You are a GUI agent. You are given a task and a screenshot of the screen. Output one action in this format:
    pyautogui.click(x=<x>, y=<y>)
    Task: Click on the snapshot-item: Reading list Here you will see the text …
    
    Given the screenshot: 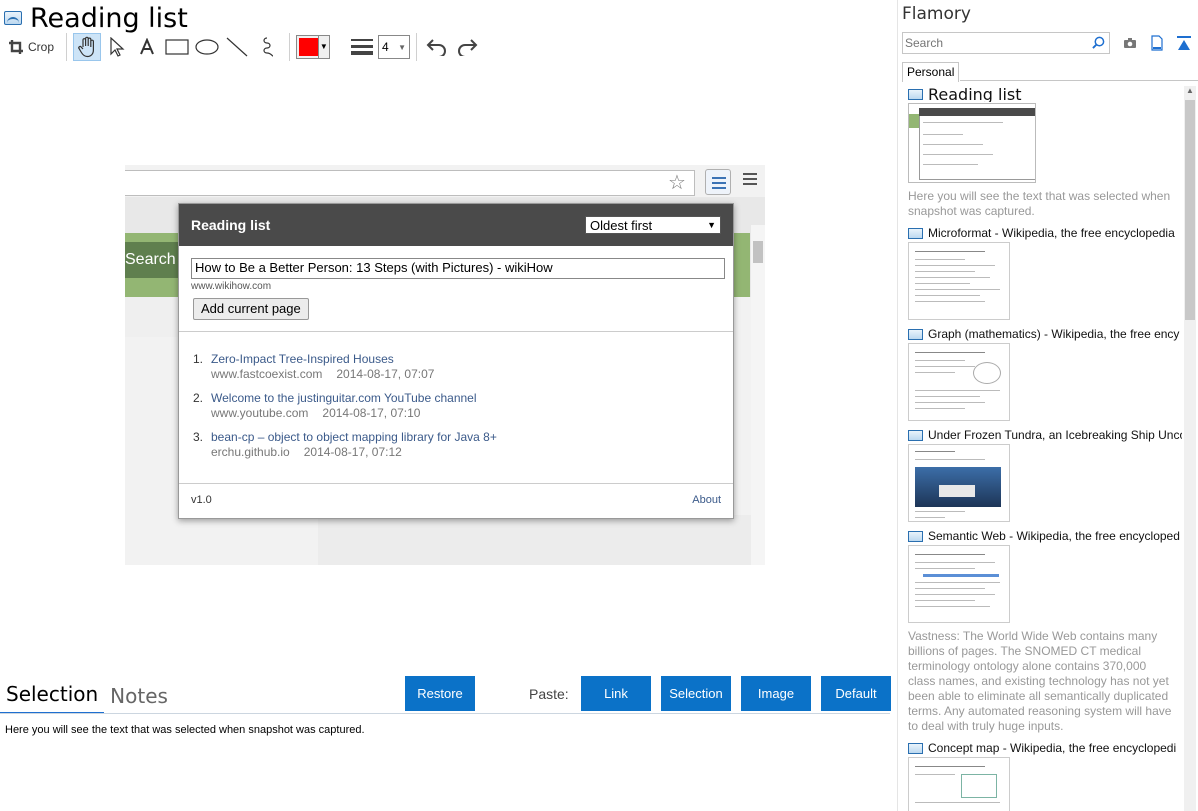 What is the action you would take?
    pyautogui.click(x=1045, y=152)
    